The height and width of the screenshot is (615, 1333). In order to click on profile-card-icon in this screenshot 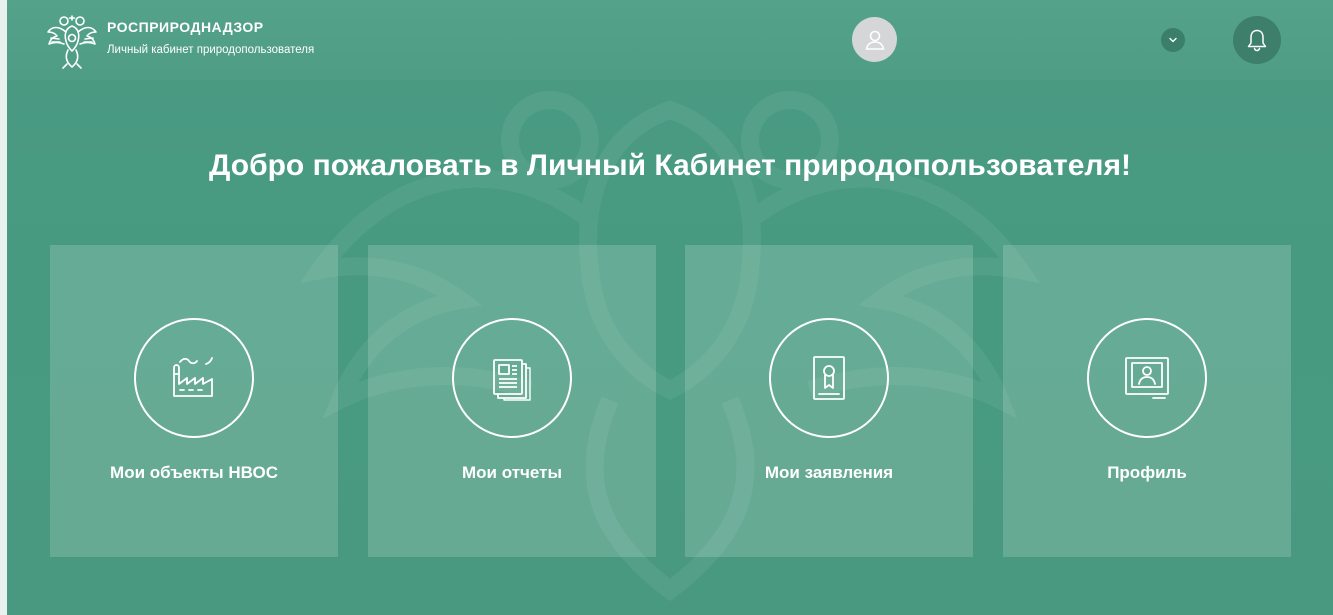, I will do `click(1147, 378)`.